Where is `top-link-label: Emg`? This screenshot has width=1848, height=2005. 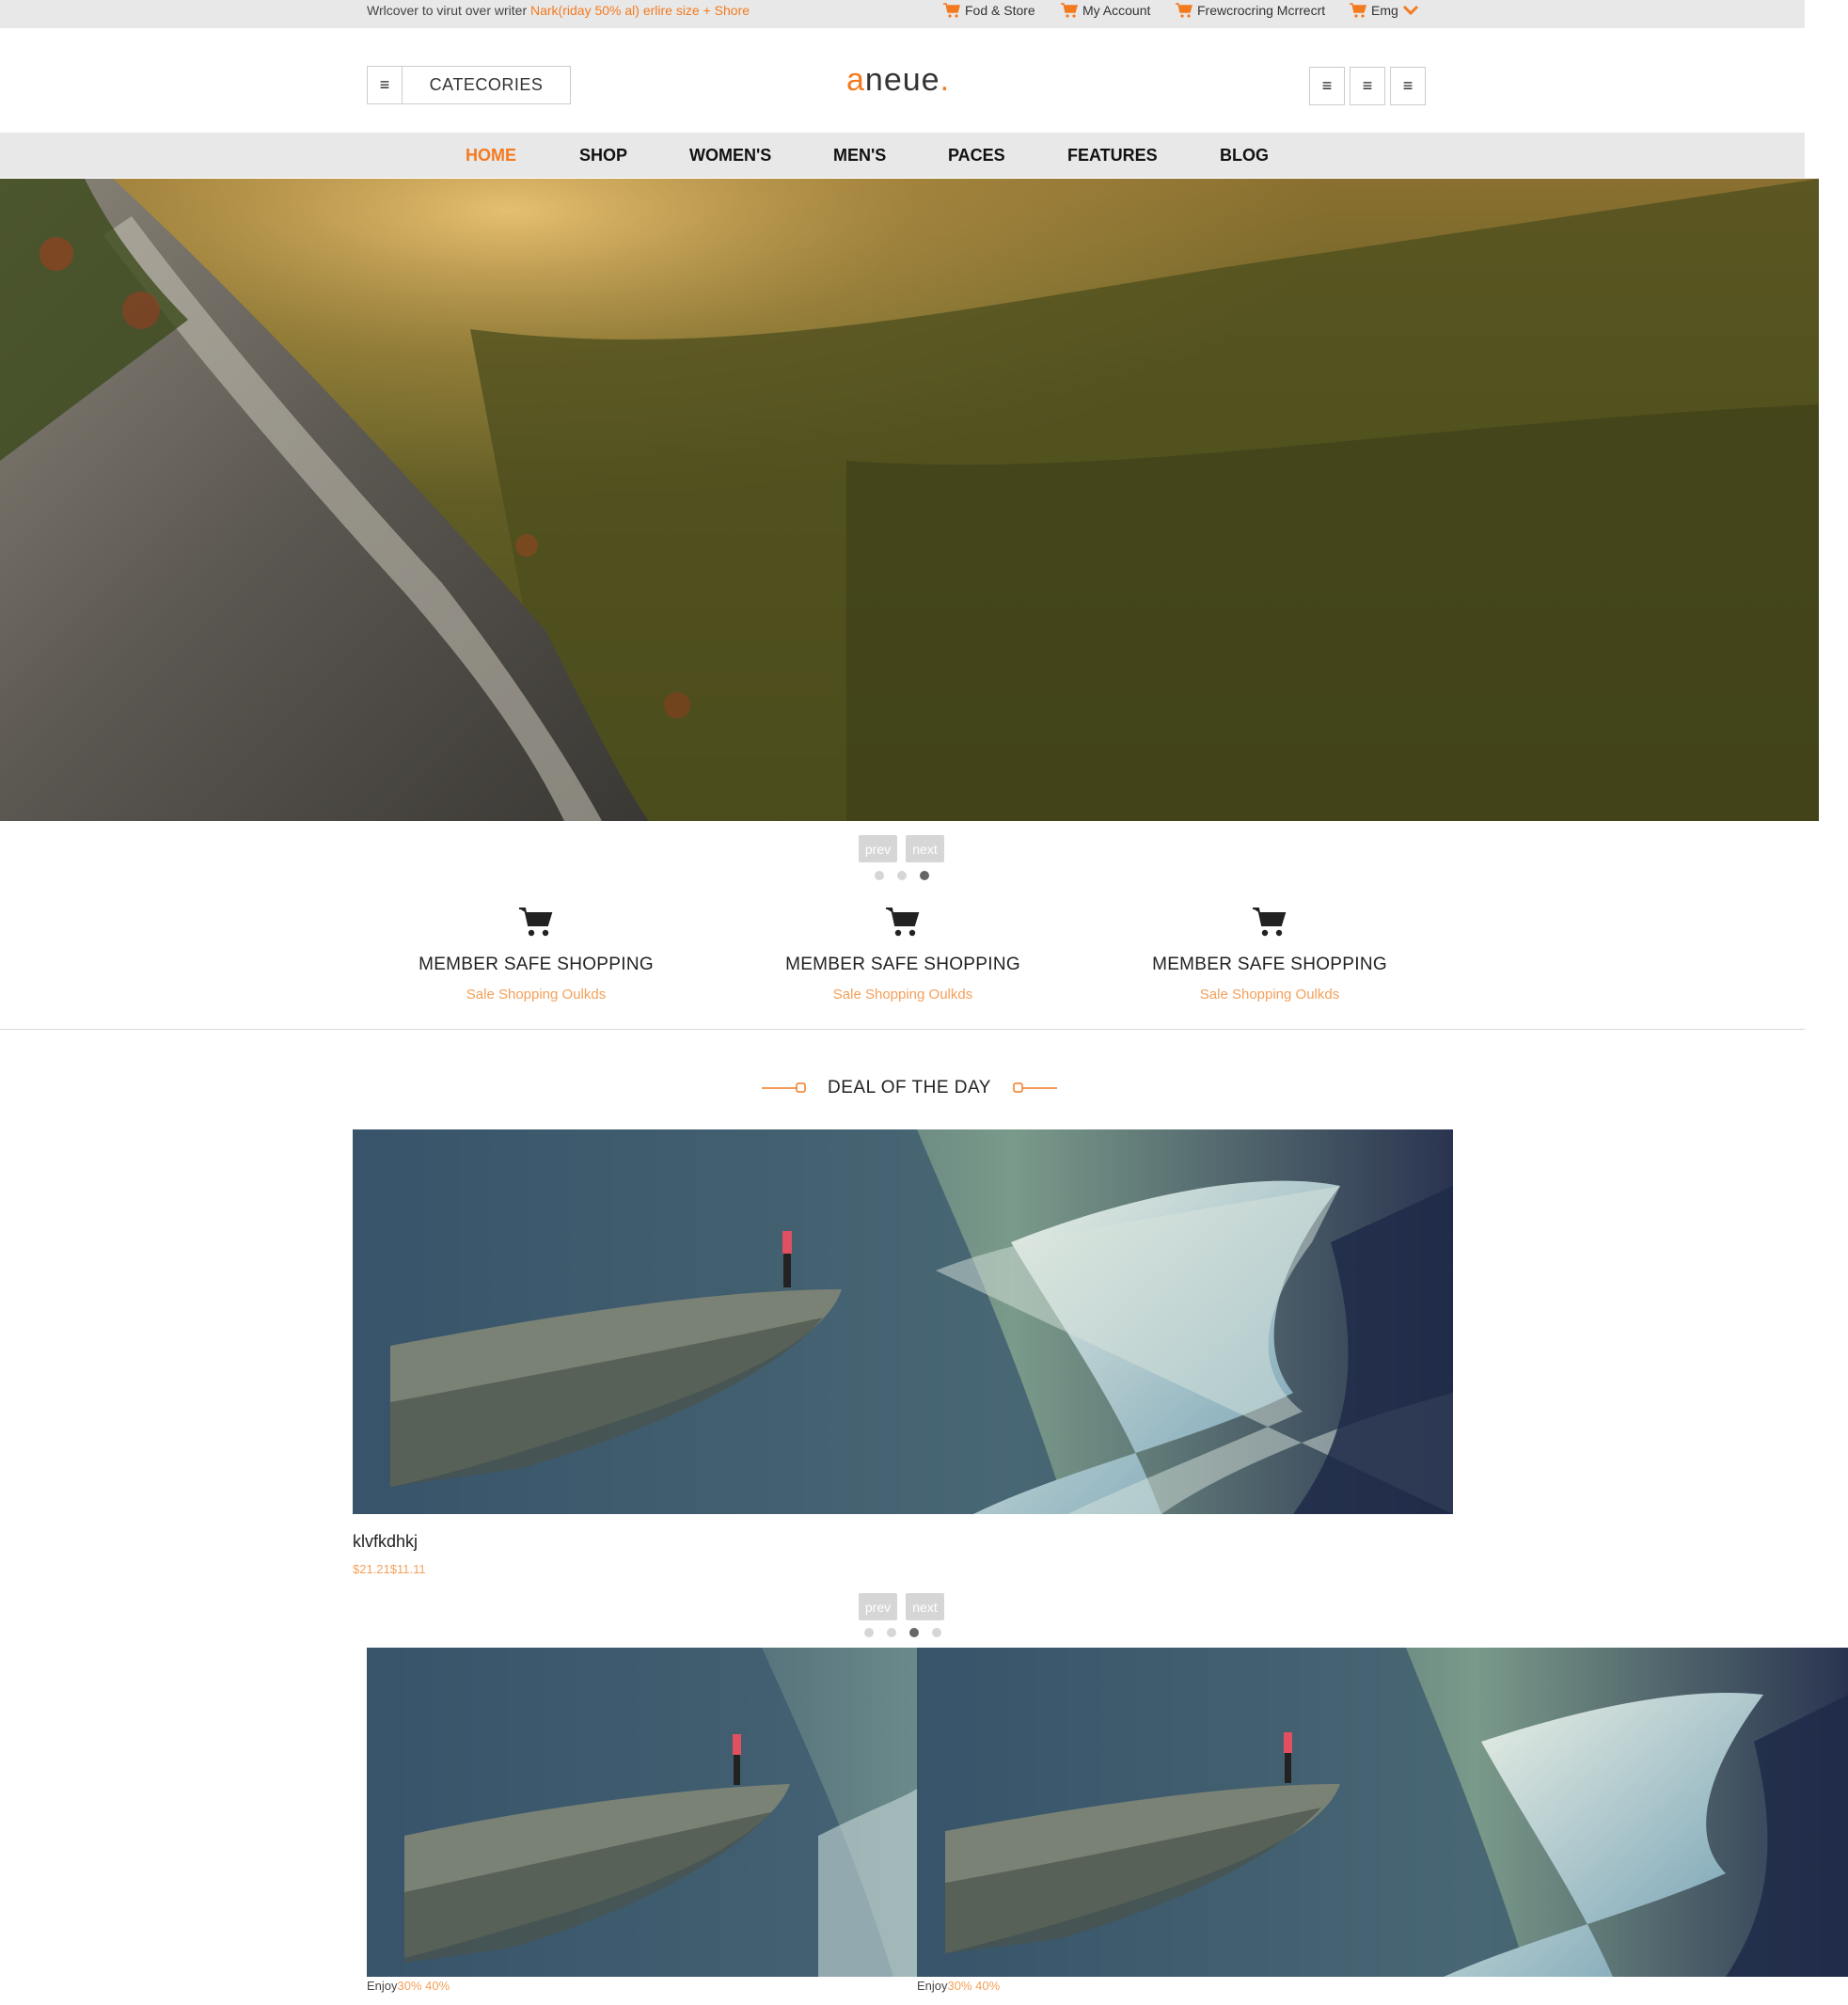 top-link-label: Emg is located at coordinates (1384, 10).